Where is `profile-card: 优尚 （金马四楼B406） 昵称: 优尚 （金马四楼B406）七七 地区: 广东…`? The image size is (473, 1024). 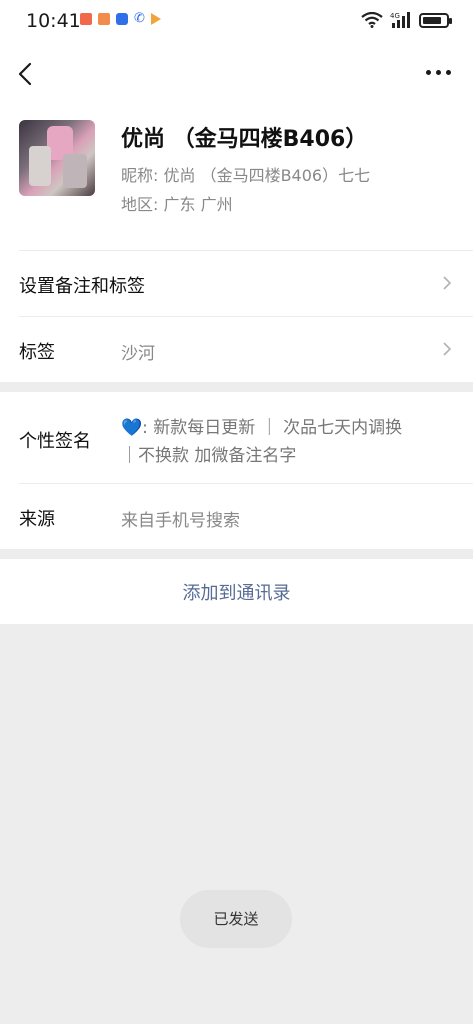
profile-card: 优尚 （金马四楼B406） 昵称: 优尚 （金马四楼B406）七七 地区: 广东… is located at coordinates (236, 177).